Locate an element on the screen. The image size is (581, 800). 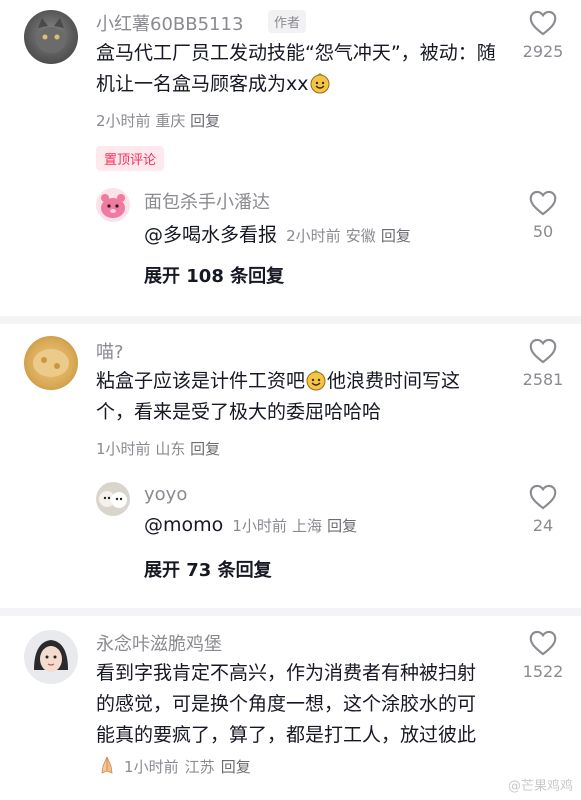
reply-like-count: 50 is located at coordinates (543, 231).